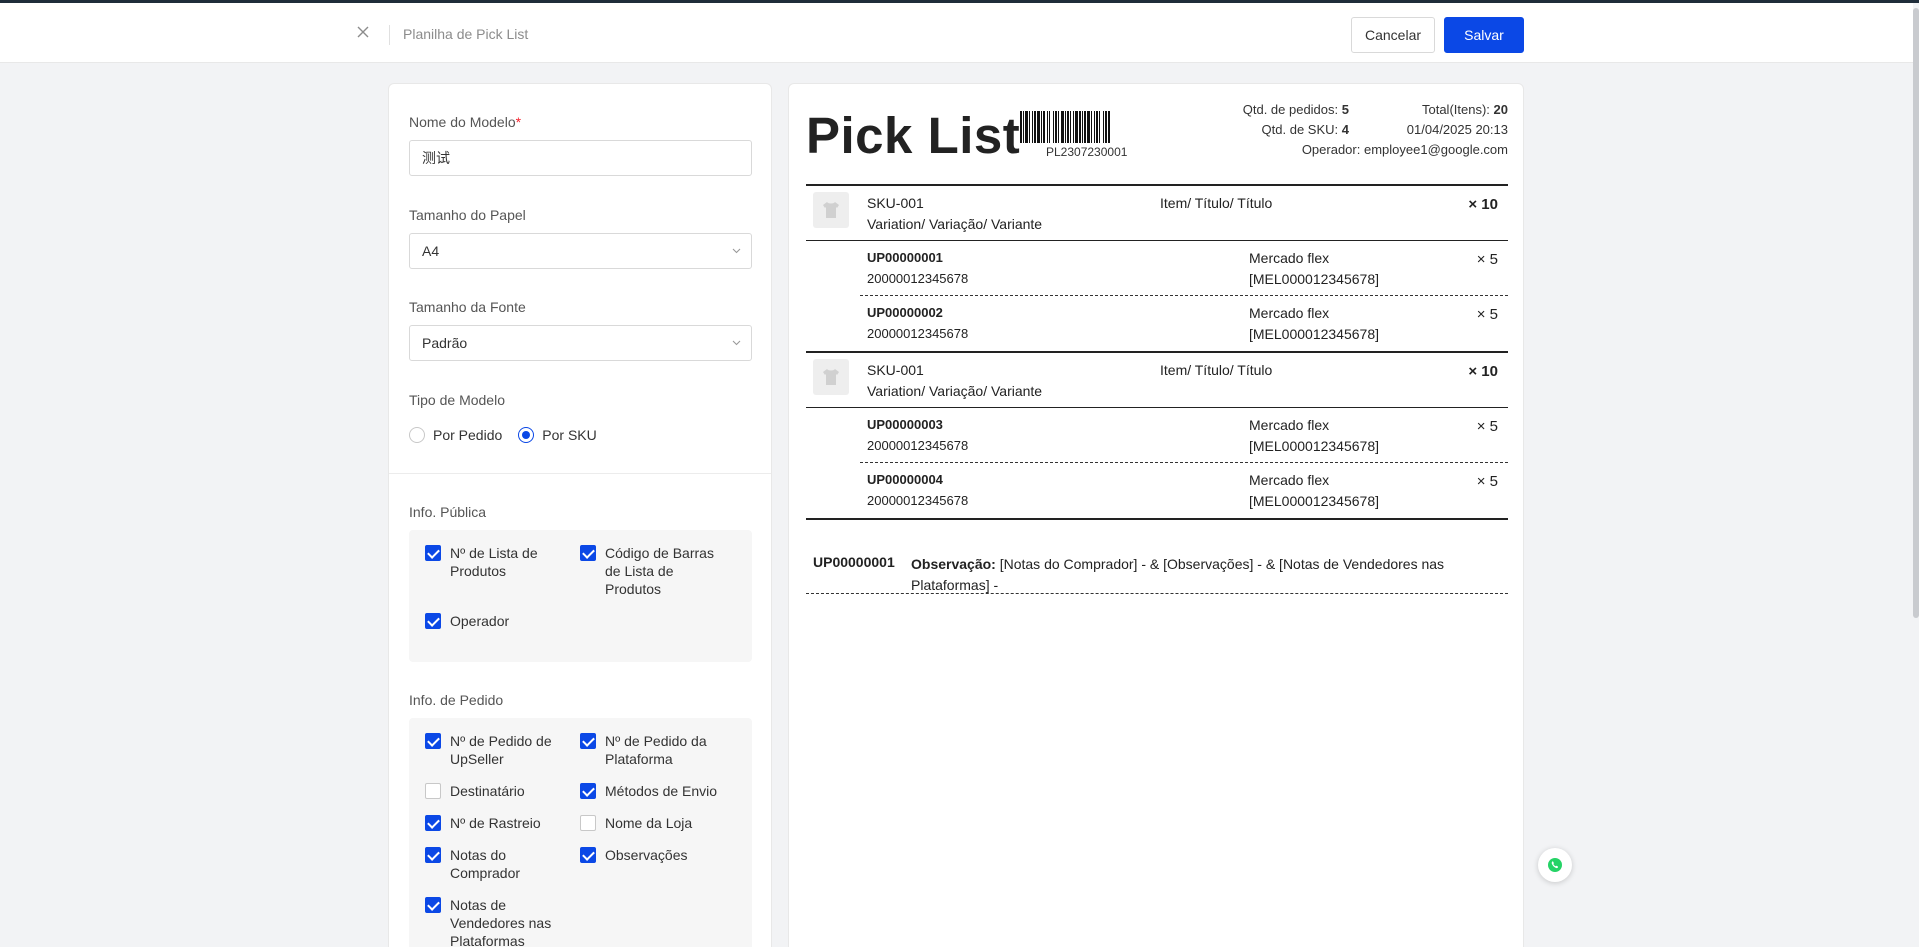  Describe the element at coordinates (417, 435) in the screenshot. I see `radio-circle` at that location.